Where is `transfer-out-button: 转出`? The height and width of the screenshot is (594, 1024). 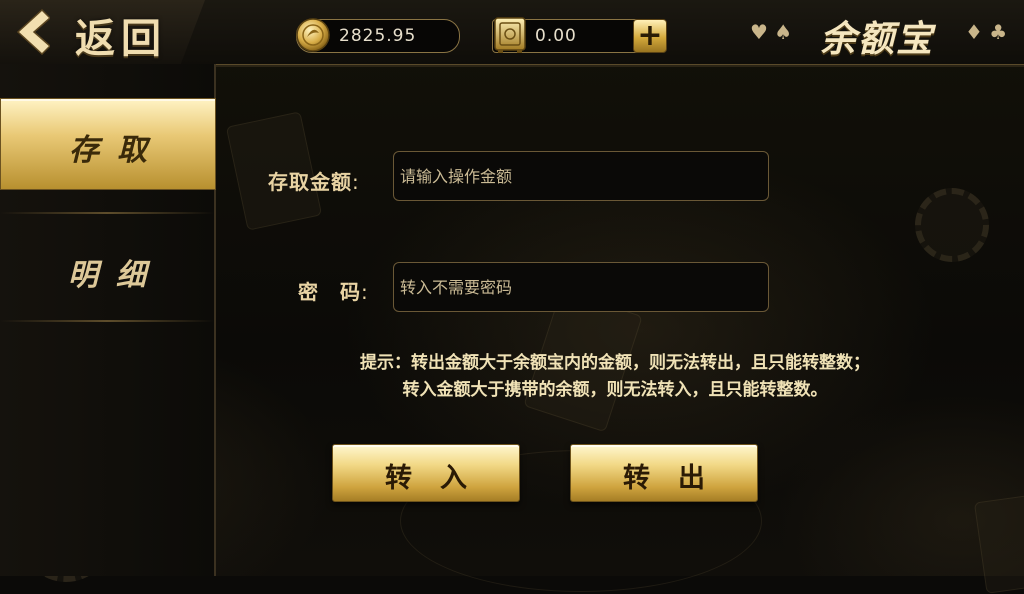 transfer-out-button: 转出 is located at coordinates (664, 473).